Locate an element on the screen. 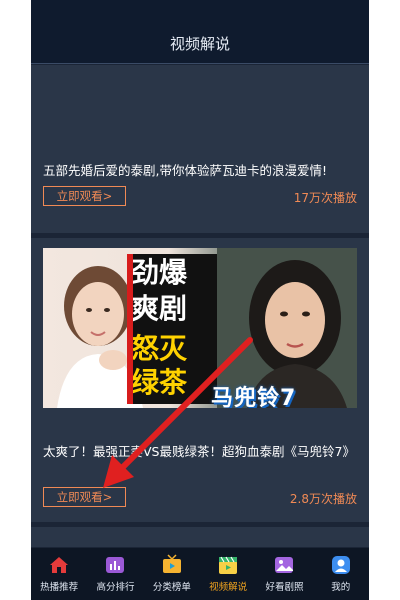  tv-icon is located at coordinates (171, 563).